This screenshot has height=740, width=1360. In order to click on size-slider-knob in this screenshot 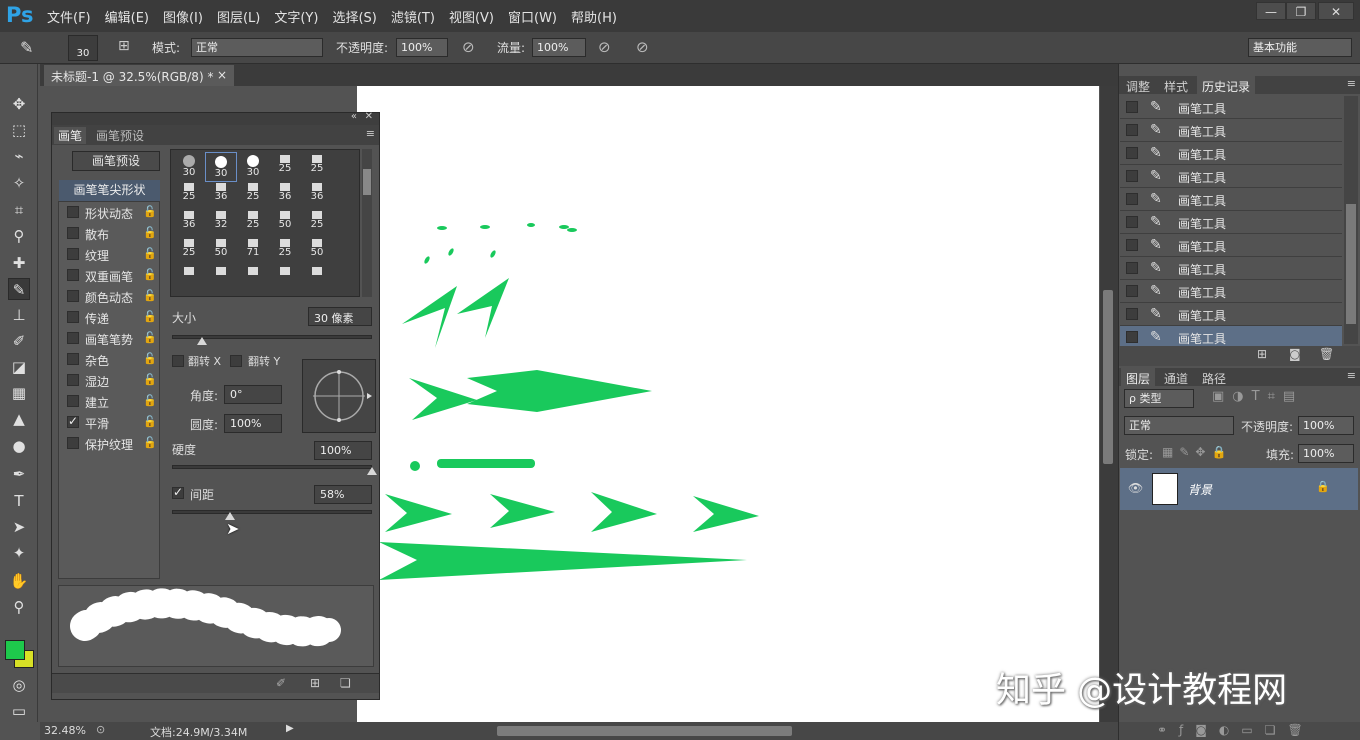, I will do `click(202, 341)`.